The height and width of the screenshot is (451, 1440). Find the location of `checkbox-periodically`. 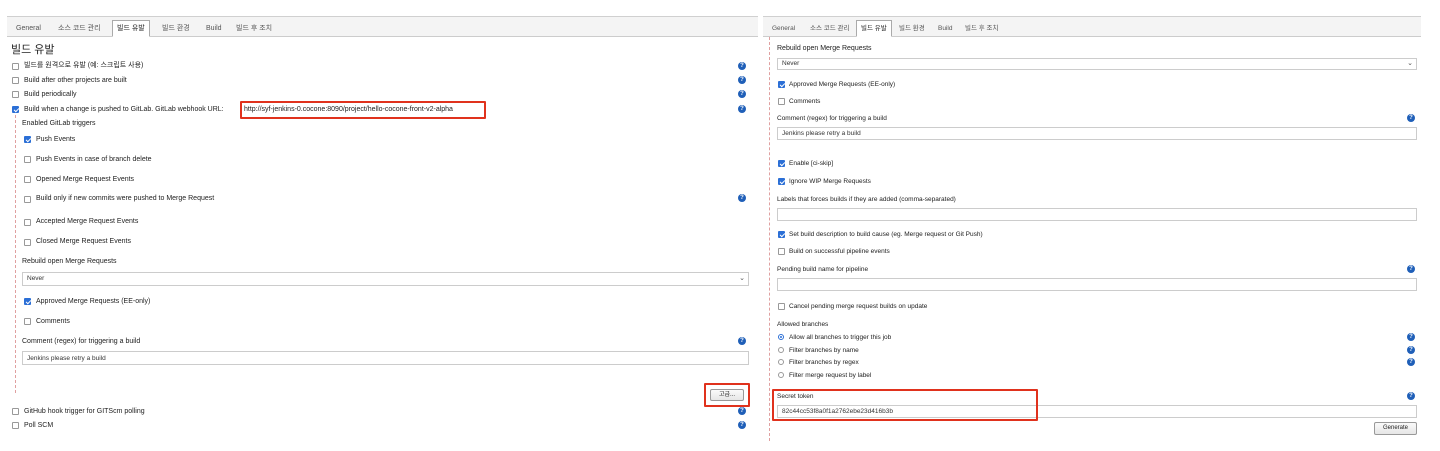

checkbox-periodically is located at coordinates (15, 94).